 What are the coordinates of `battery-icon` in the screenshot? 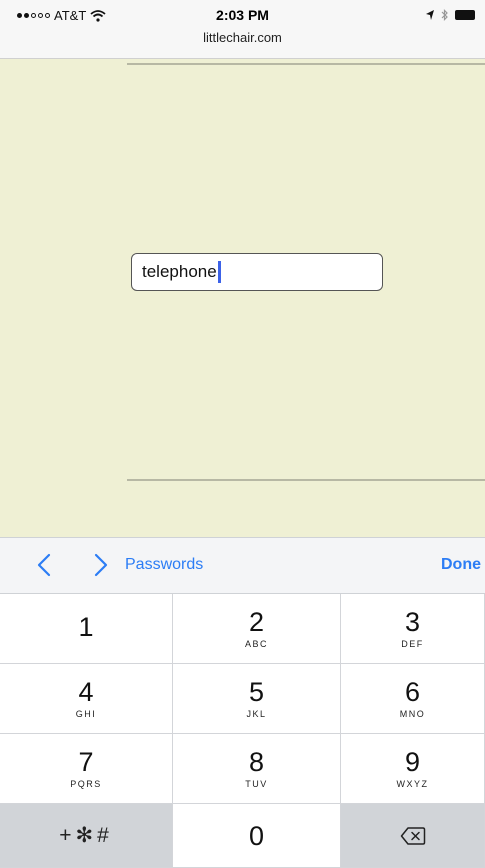 It's located at (465, 15).